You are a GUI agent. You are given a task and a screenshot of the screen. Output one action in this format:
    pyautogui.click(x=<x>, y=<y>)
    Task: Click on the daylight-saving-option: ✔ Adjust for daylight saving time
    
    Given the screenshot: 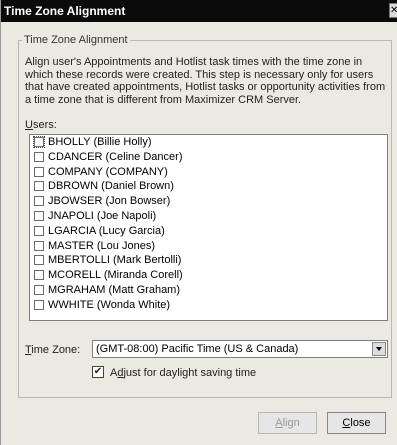 What is the action you would take?
    pyautogui.click(x=174, y=372)
    